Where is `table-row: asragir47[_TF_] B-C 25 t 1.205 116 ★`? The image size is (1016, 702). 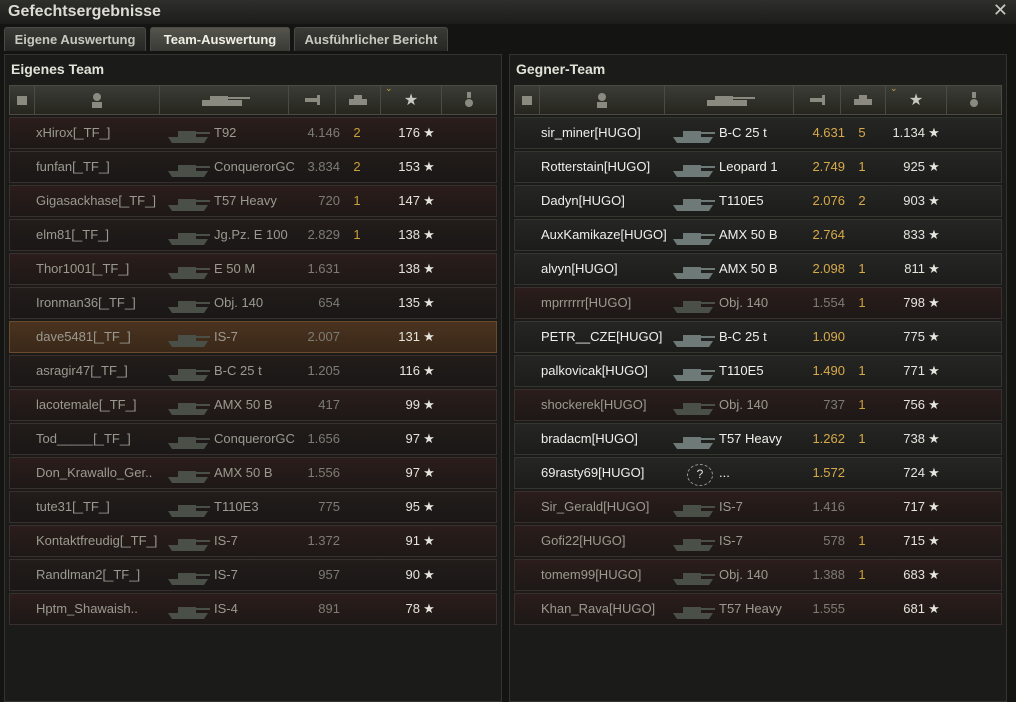
table-row: asragir47[_TF_] B-C 25 t 1.205 116 ★ is located at coordinates (253, 371).